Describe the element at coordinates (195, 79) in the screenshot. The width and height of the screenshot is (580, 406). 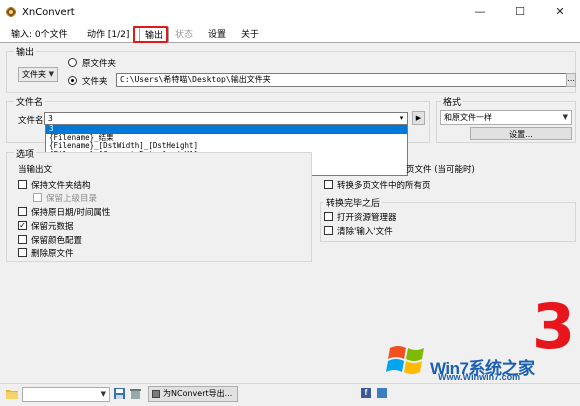
I see `folder-path-value: C:\Users\希特喵\Desktop\输出文件夹` at that location.